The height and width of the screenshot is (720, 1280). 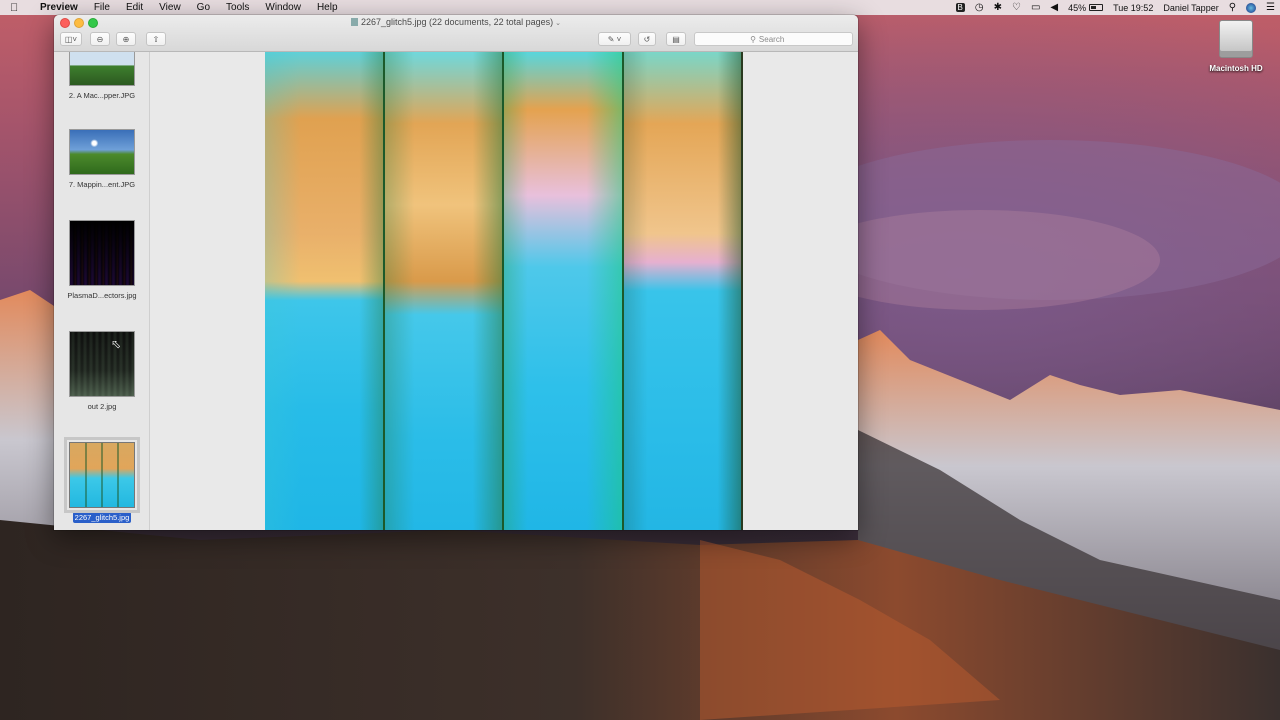 What do you see at coordinates (354, 22) in the screenshot?
I see `document-icon` at bounding box center [354, 22].